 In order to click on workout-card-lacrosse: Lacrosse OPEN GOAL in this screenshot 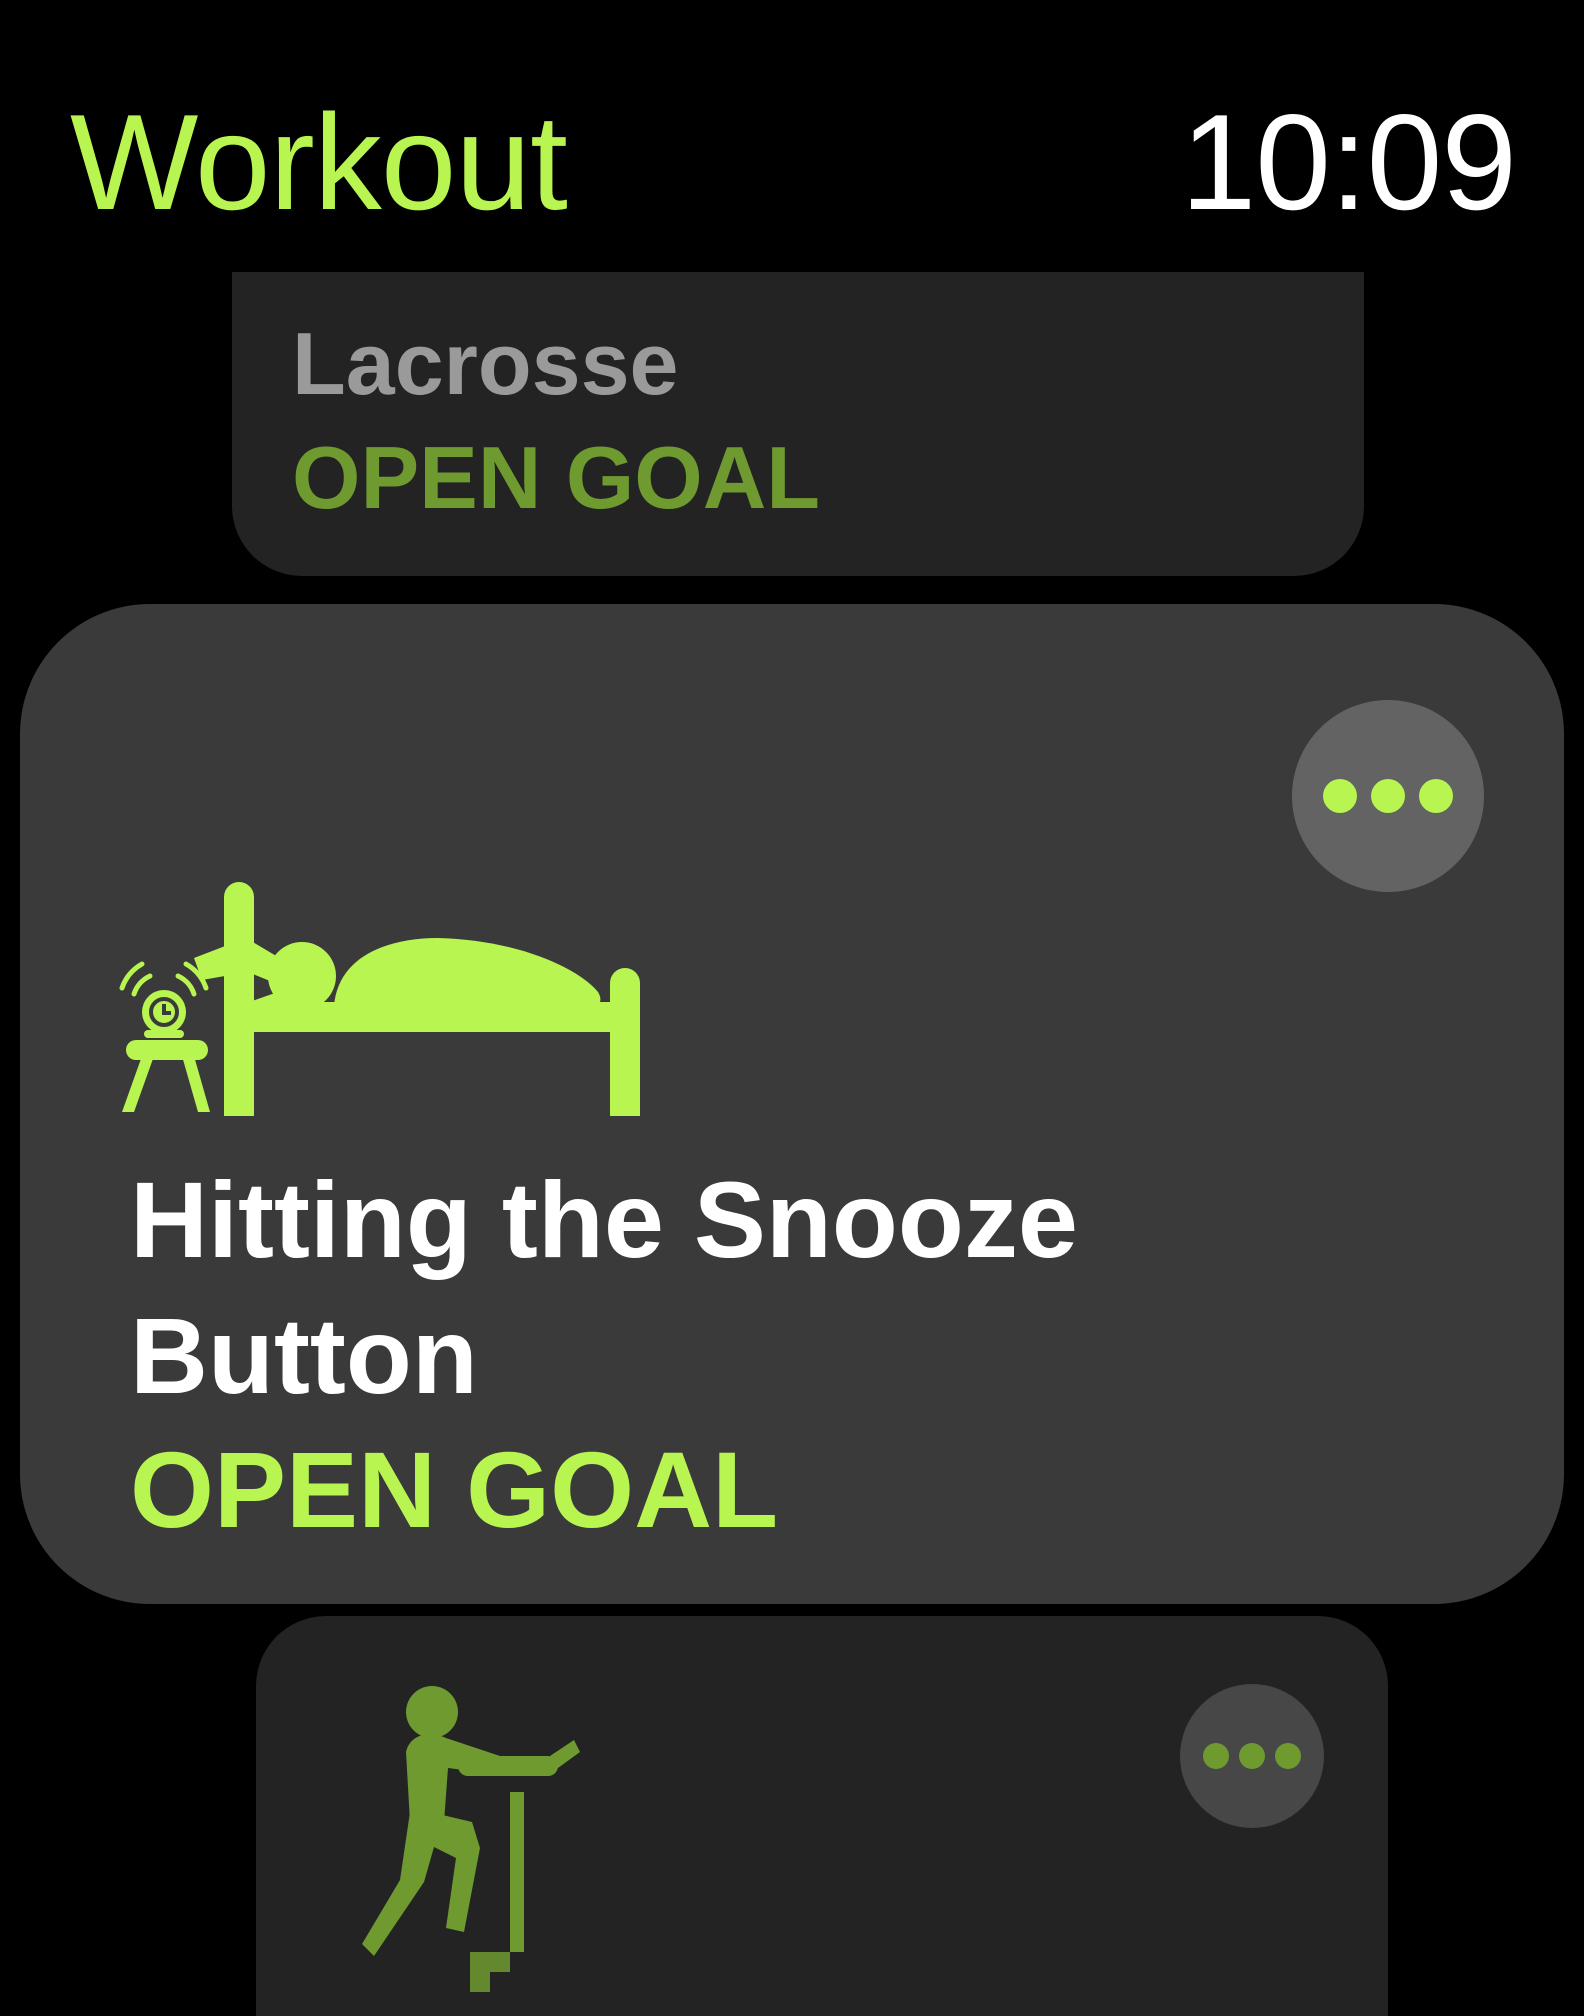, I will do `click(798, 424)`.